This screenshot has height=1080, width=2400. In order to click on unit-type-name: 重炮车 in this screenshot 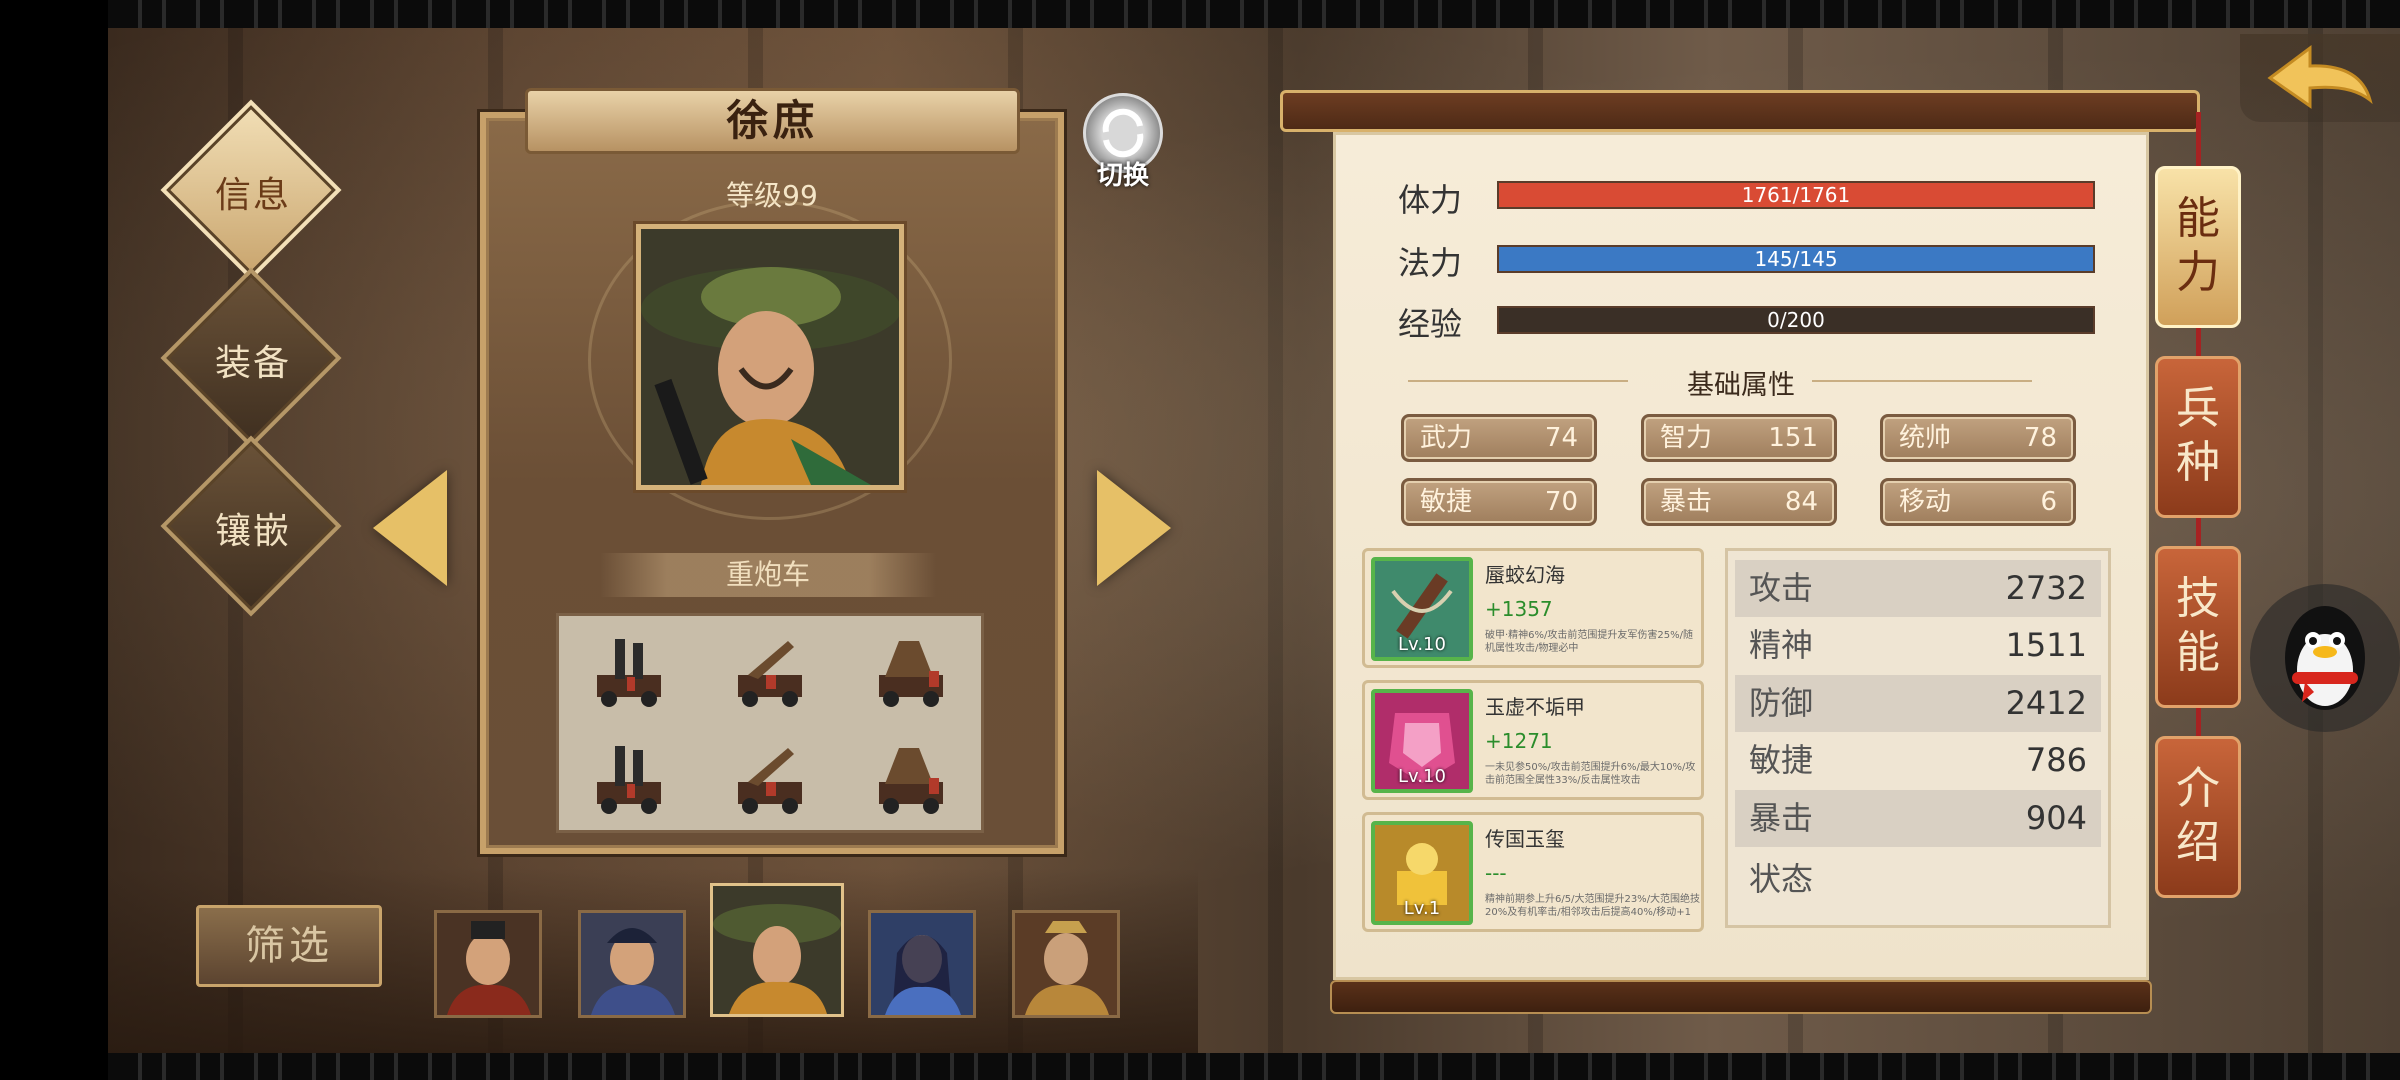, I will do `click(767, 574)`.